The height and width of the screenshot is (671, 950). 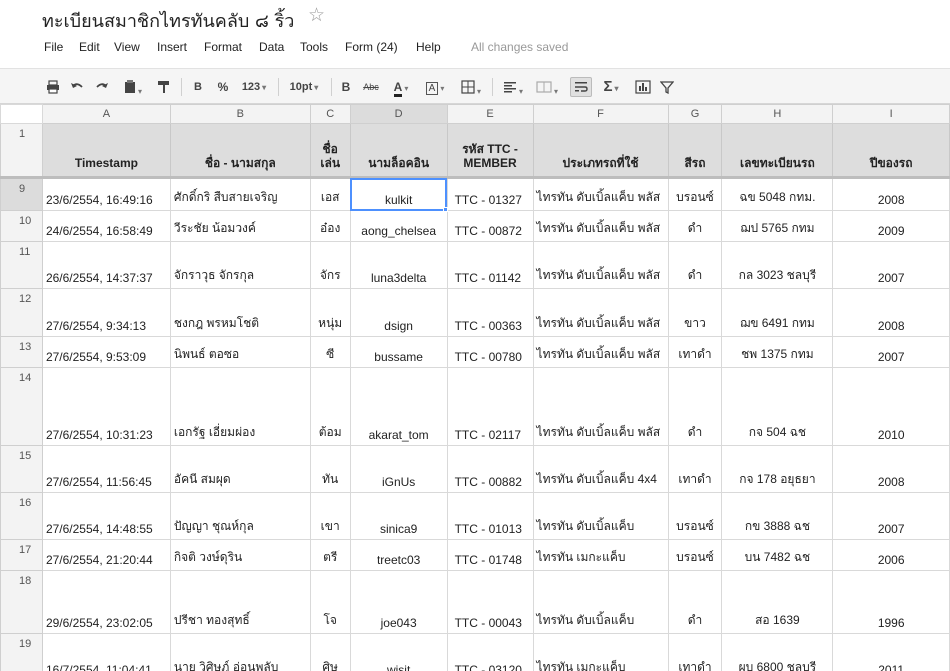 What do you see at coordinates (695, 150) in the screenshot?
I see `header-cell-car-color: สีรถ` at bounding box center [695, 150].